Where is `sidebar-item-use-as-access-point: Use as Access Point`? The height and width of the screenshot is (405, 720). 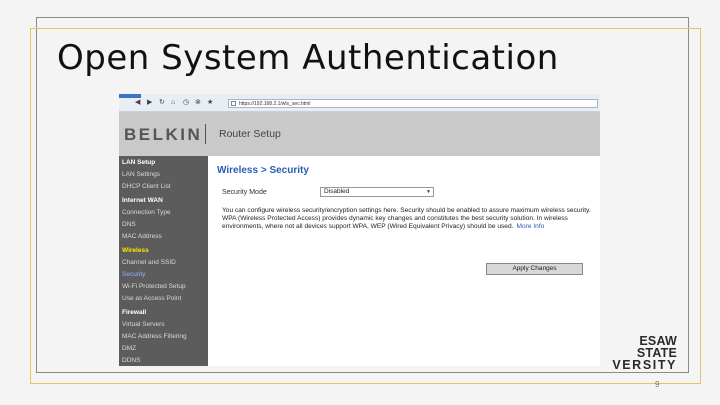 sidebar-item-use-as-access-point: Use as Access Point is located at coordinates (151, 298).